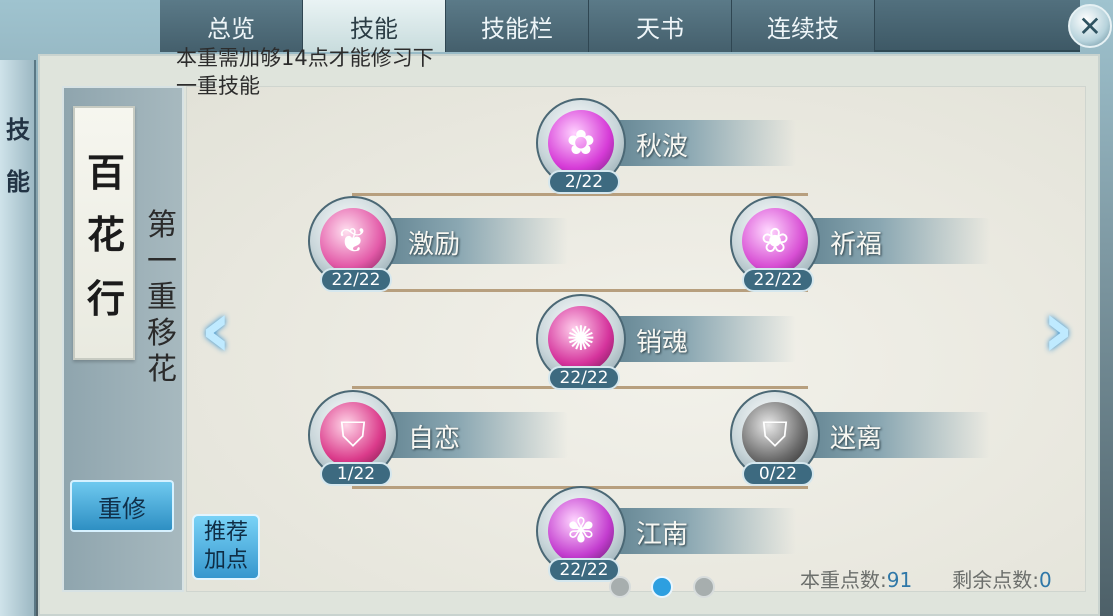 This screenshot has width=1113, height=616. What do you see at coordinates (778, 474) in the screenshot?
I see `skill-level: 0/22` at bounding box center [778, 474].